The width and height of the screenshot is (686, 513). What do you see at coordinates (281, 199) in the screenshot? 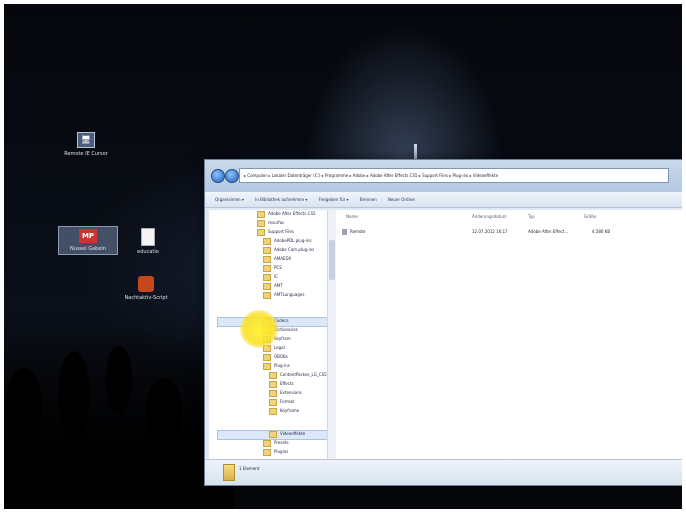
I see `include-library-button: In Bibliothek aufnehmen ▾` at bounding box center [281, 199].